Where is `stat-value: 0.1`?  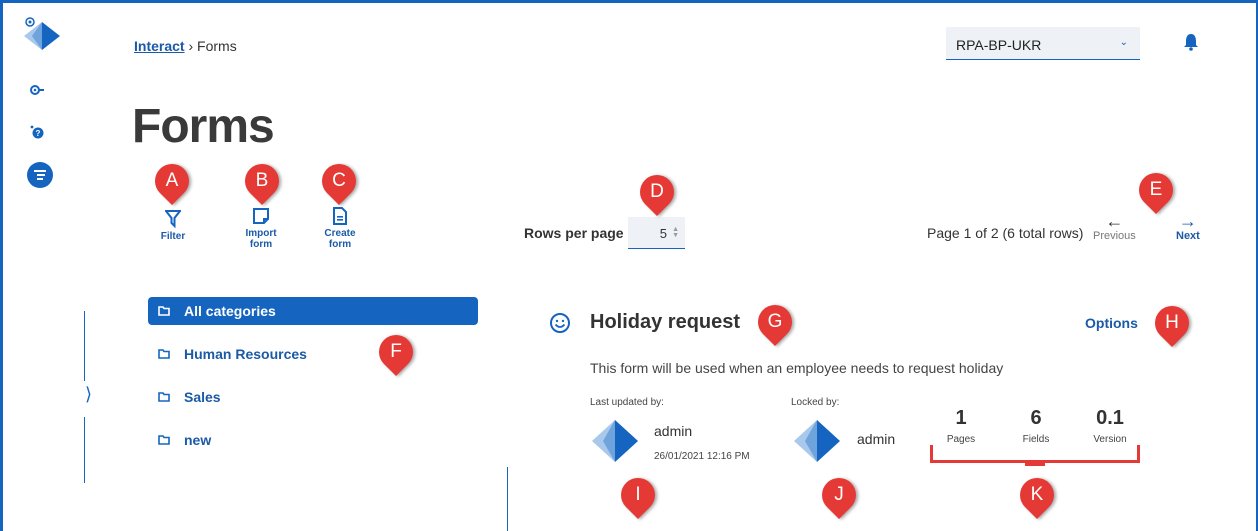 stat-value: 0.1 is located at coordinates (1110, 418).